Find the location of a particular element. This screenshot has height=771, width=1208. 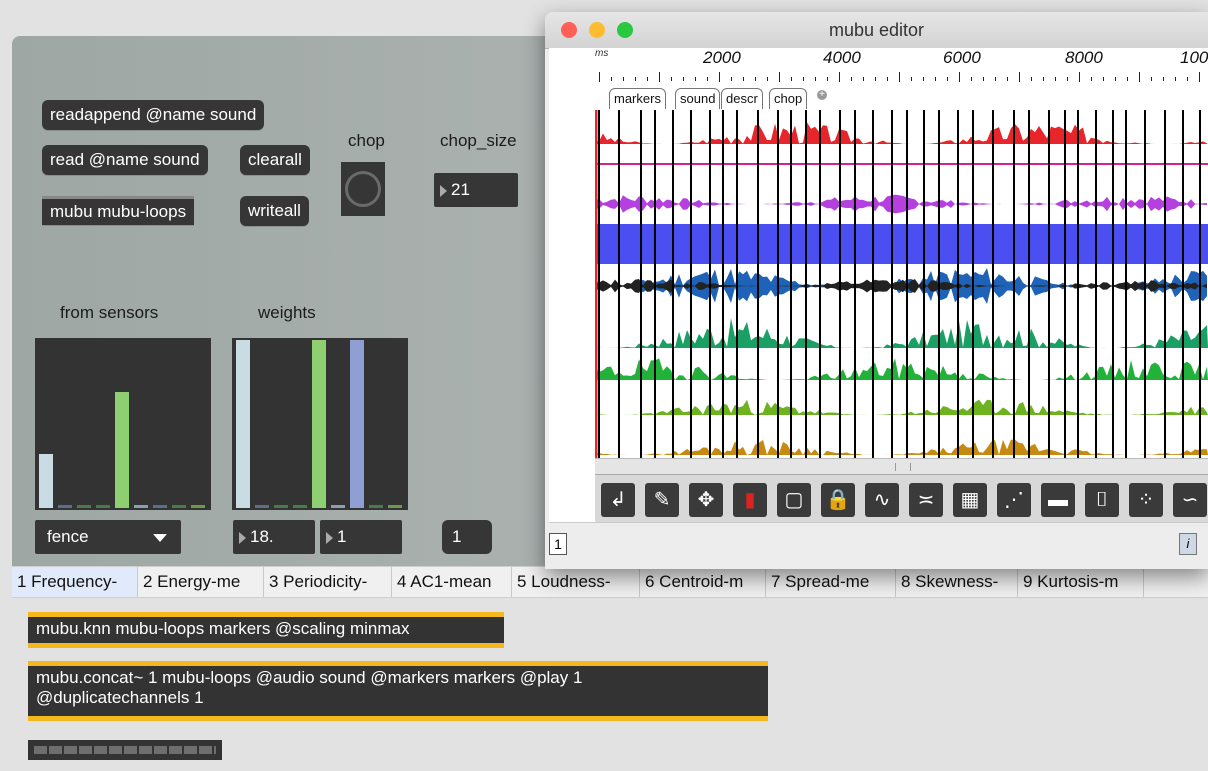

info-icon: i is located at coordinates (1188, 544).